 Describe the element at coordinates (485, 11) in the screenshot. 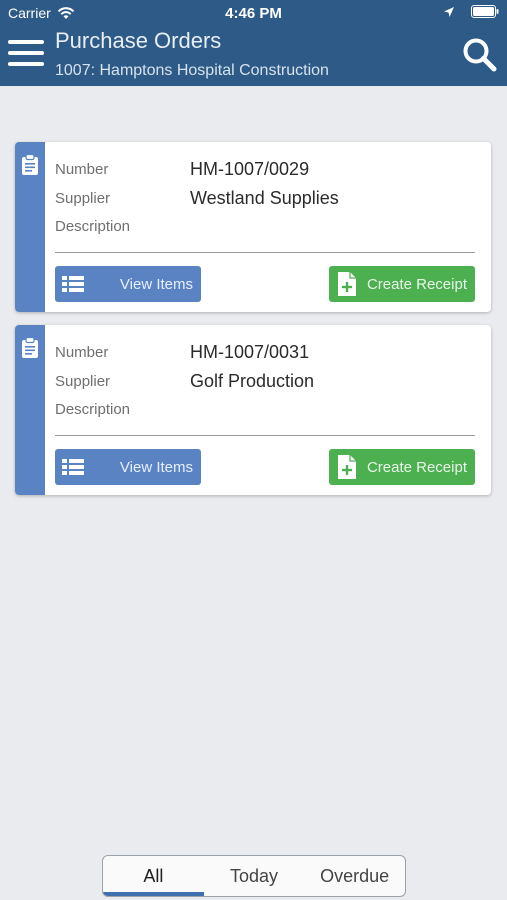

I see `battery-icon` at that location.